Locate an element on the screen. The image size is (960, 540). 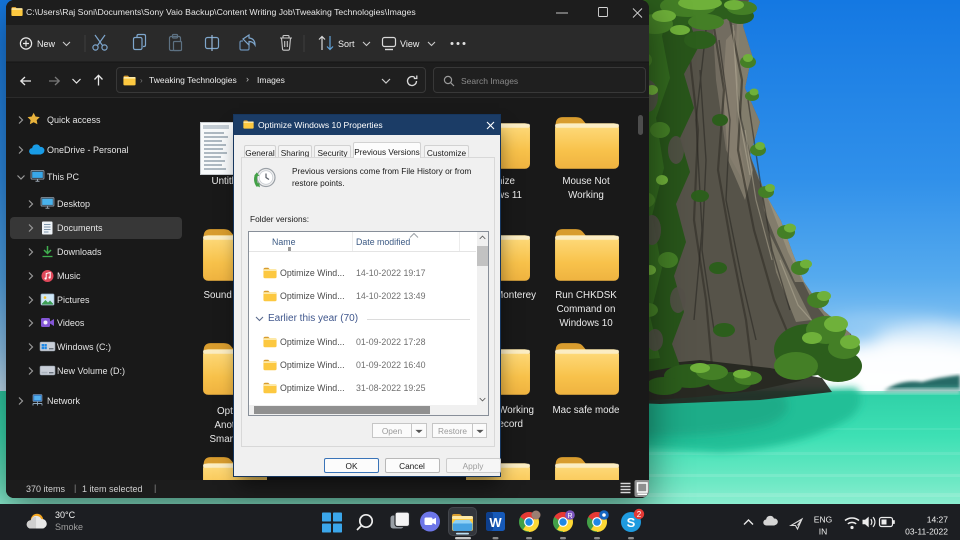
svg-text: R is located at coordinates (569, 516).